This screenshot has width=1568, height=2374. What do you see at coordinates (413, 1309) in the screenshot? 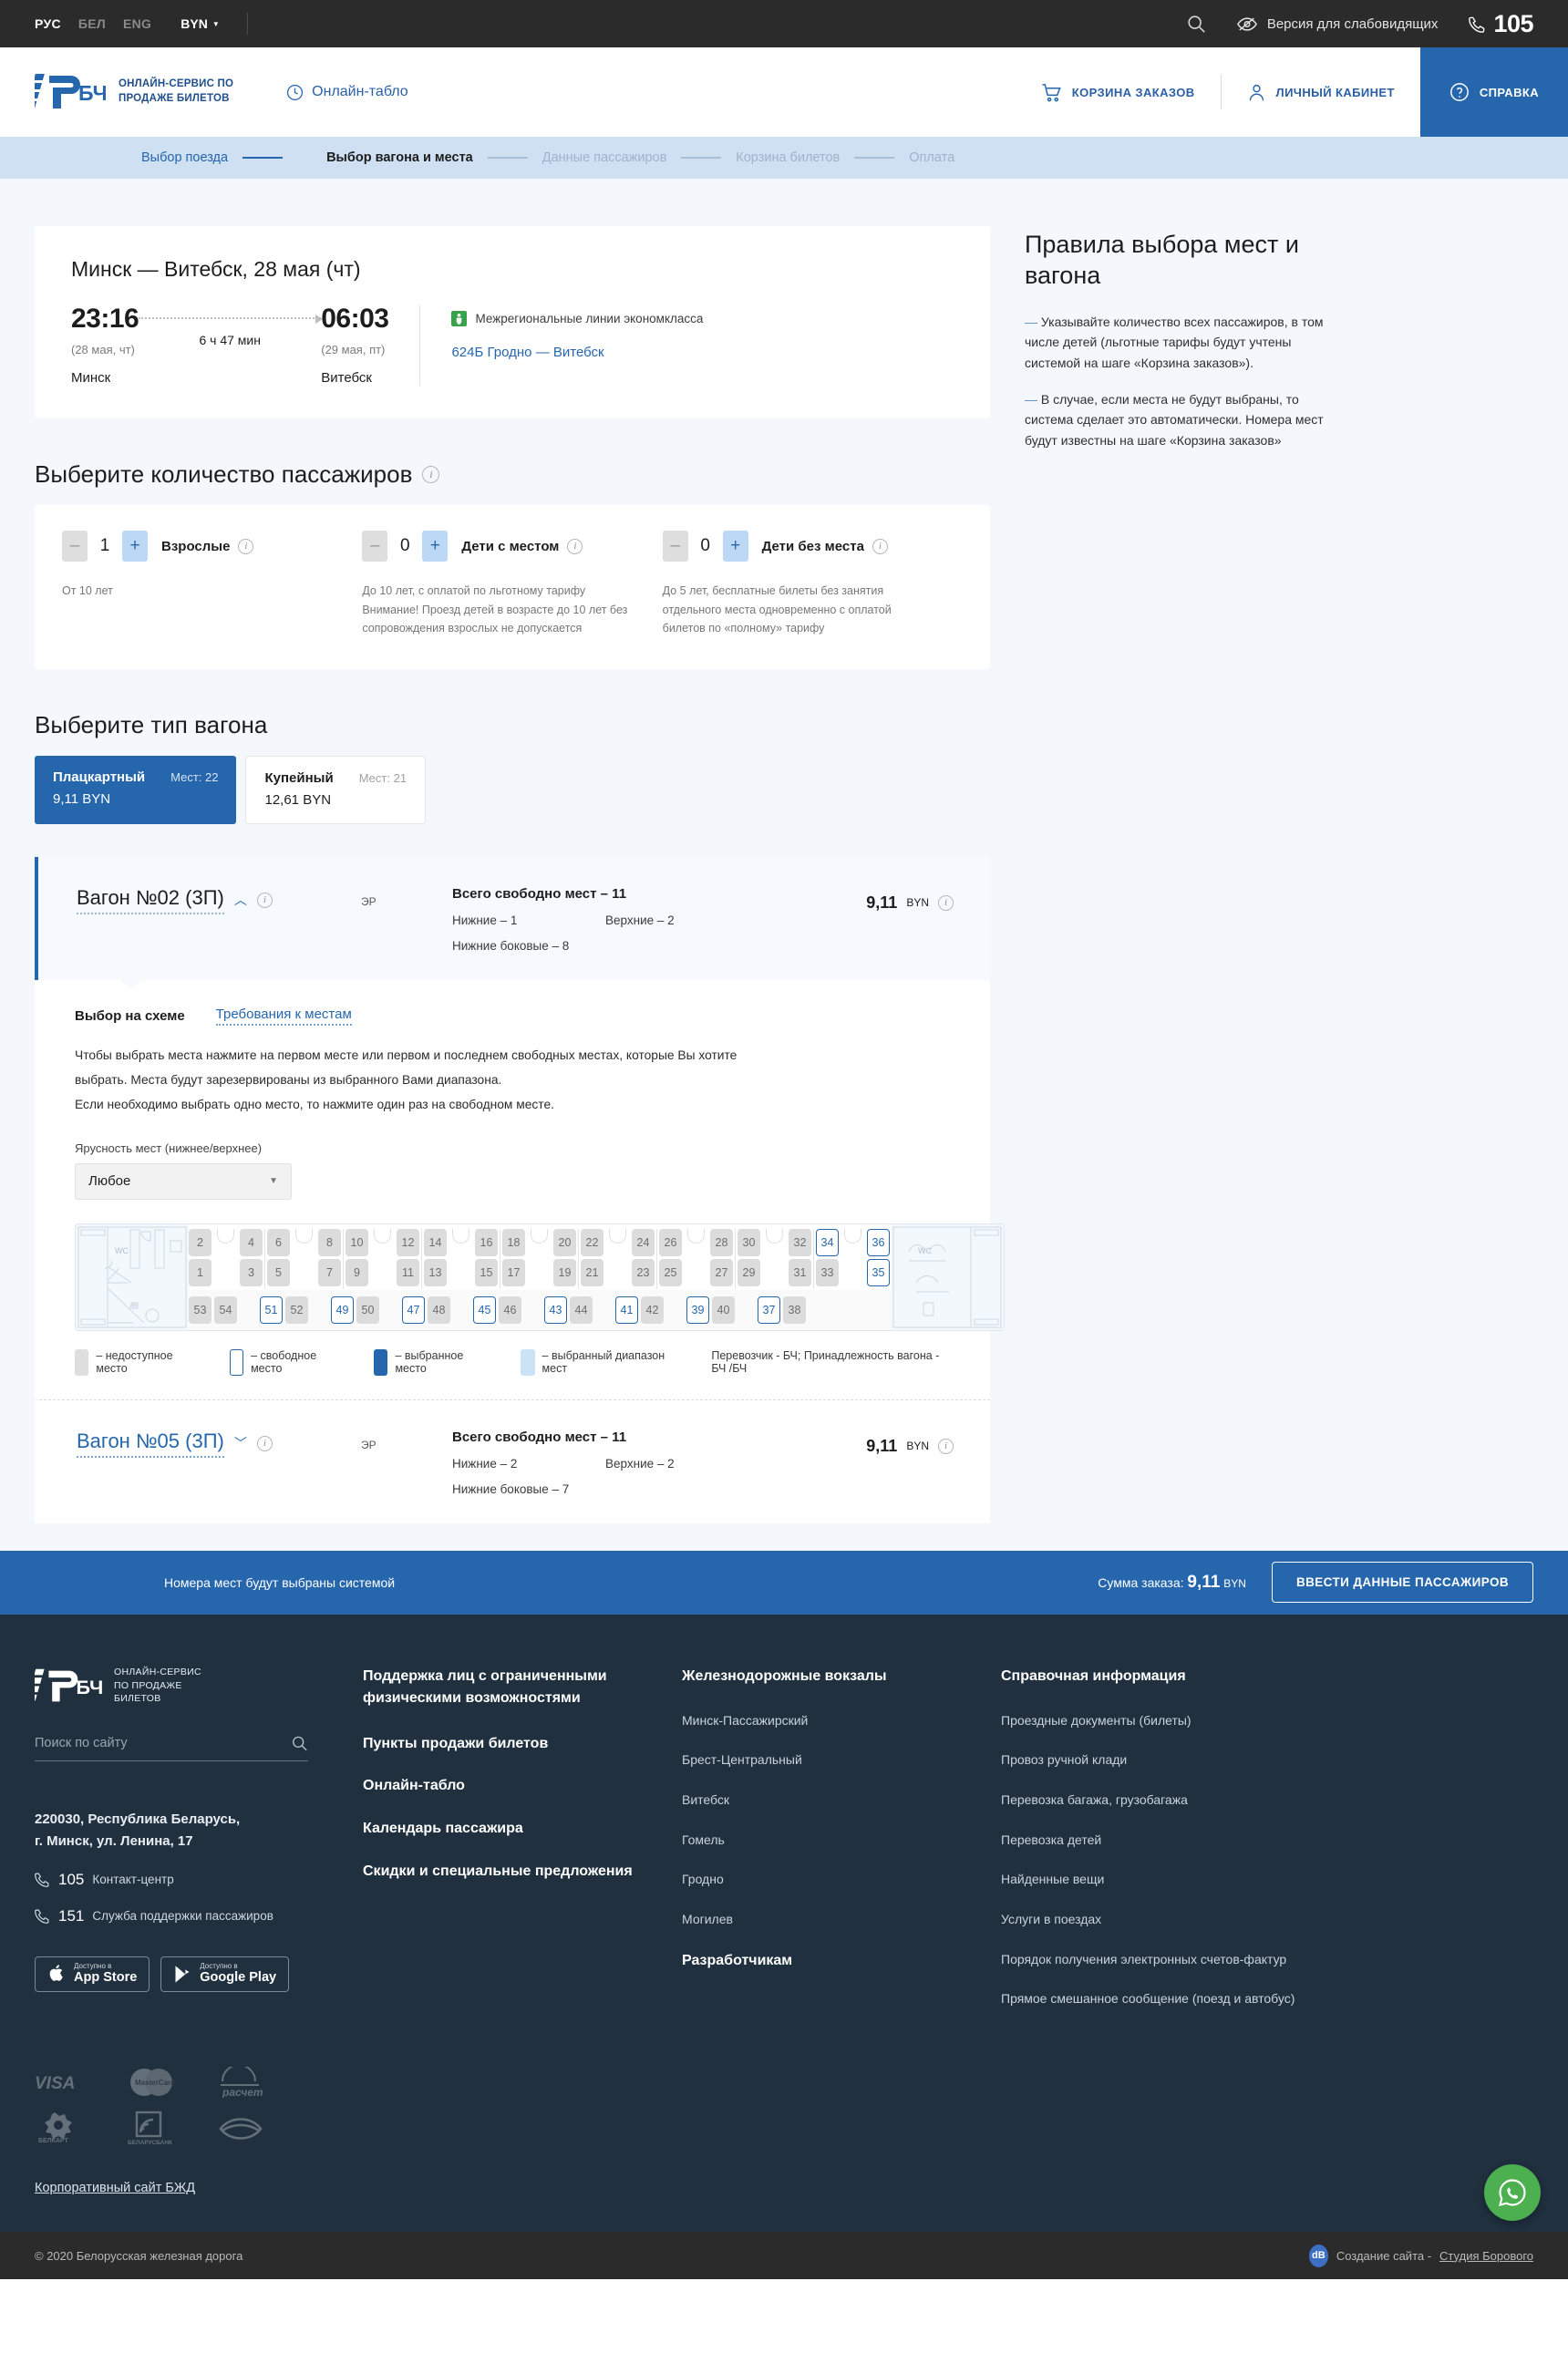
I see `seat-47: 47` at bounding box center [413, 1309].